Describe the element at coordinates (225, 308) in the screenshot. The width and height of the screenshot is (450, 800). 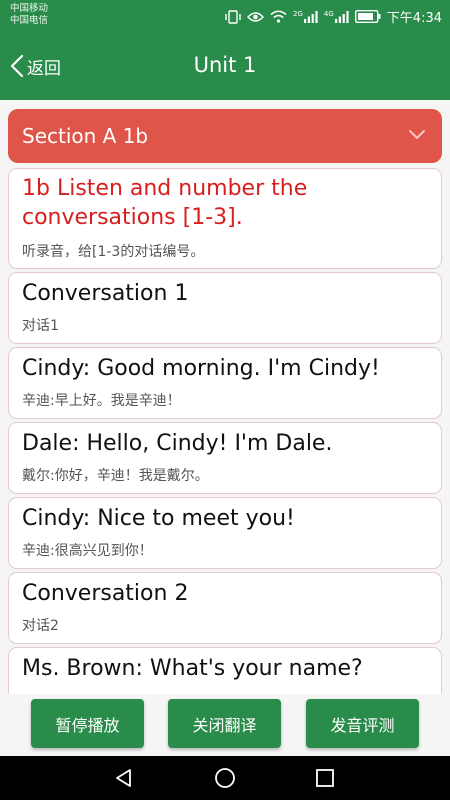
I see `list-item: Conversation 1 对话1` at that location.